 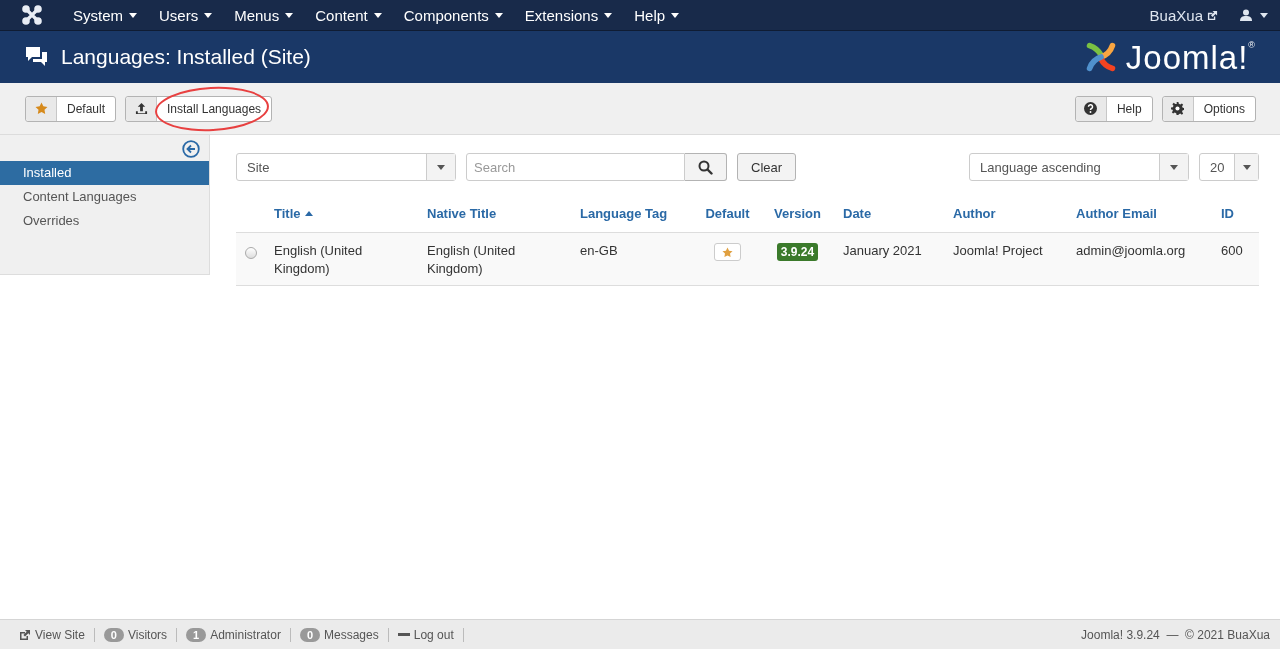 What do you see at coordinates (1229, 167) in the screenshot?
I see `limit-select: 20` at bounding box center [1229, 167].